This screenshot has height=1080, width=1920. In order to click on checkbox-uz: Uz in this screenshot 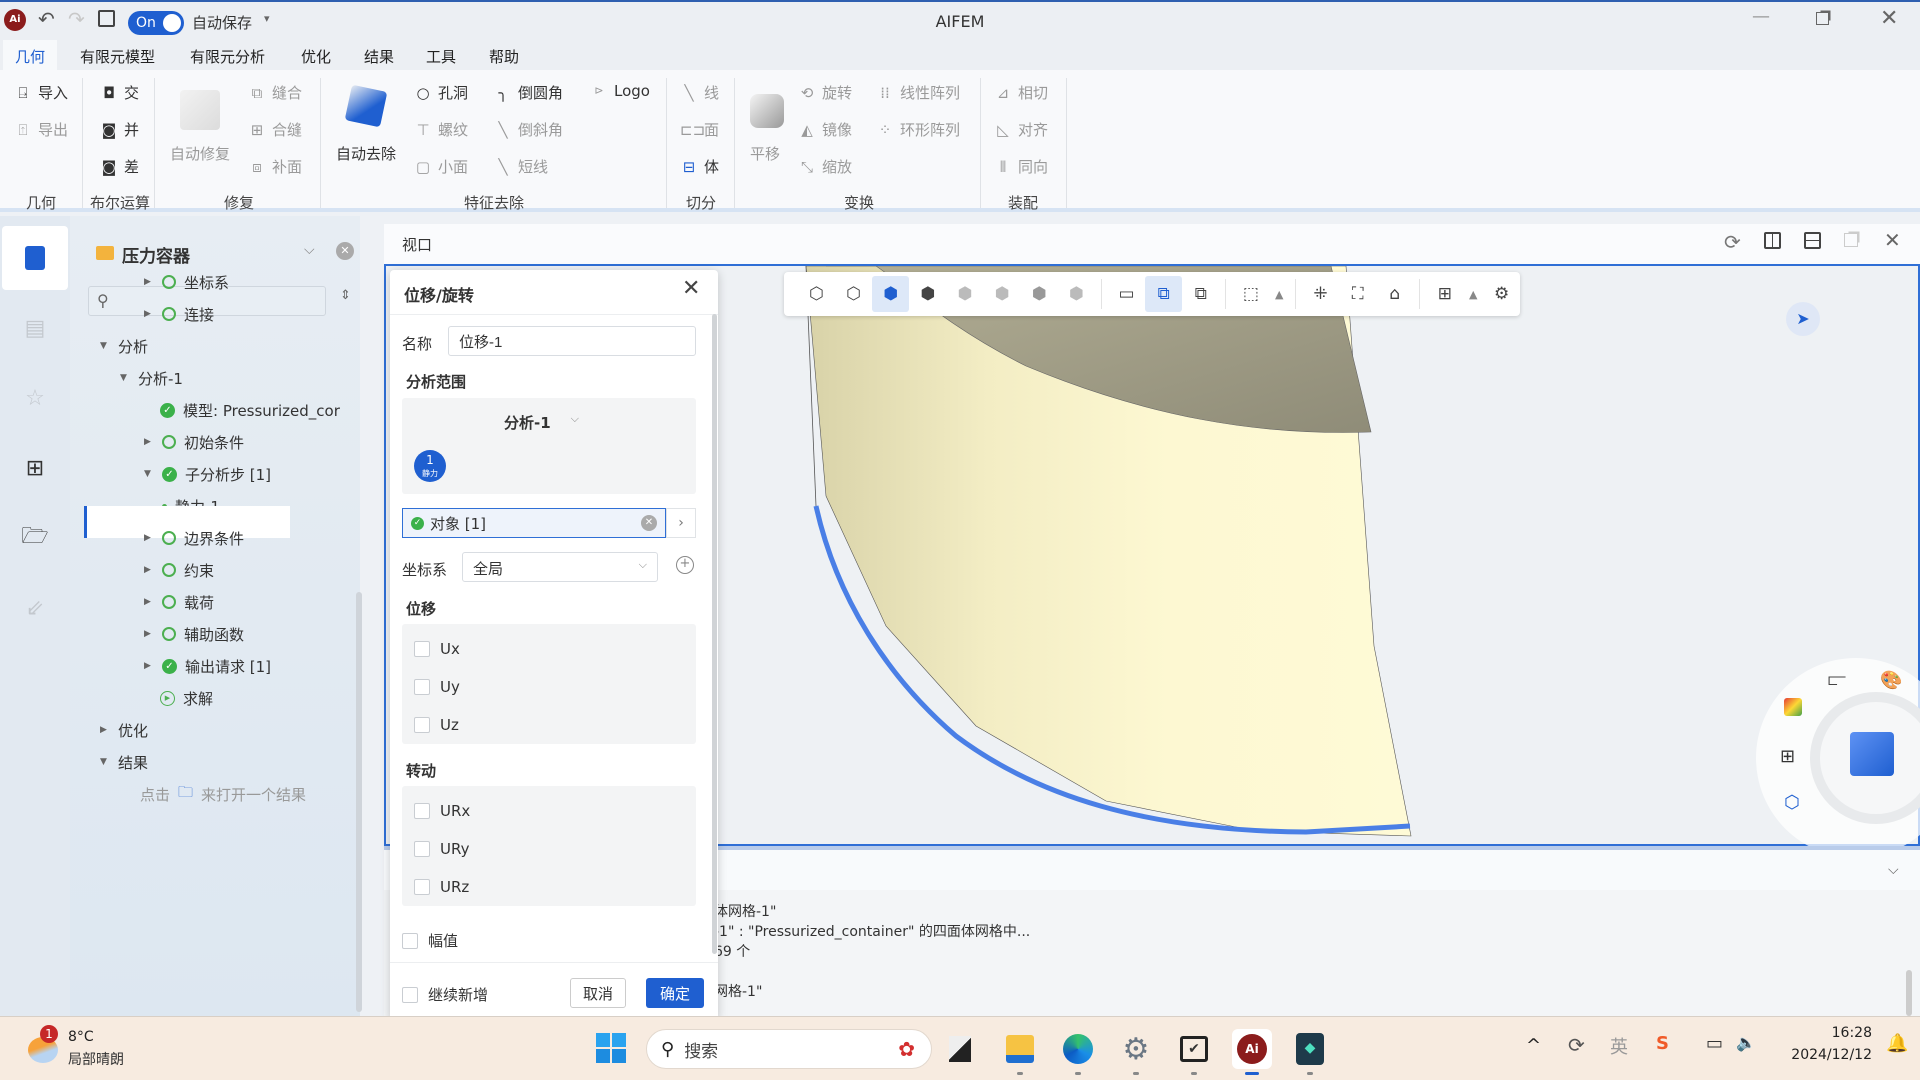, I will do `click(436, 725)`.